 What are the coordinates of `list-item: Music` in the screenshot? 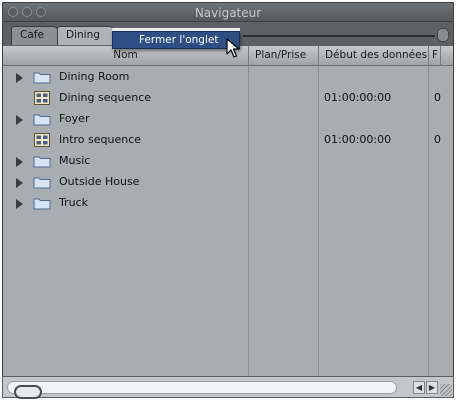 It's located at (228, 161).